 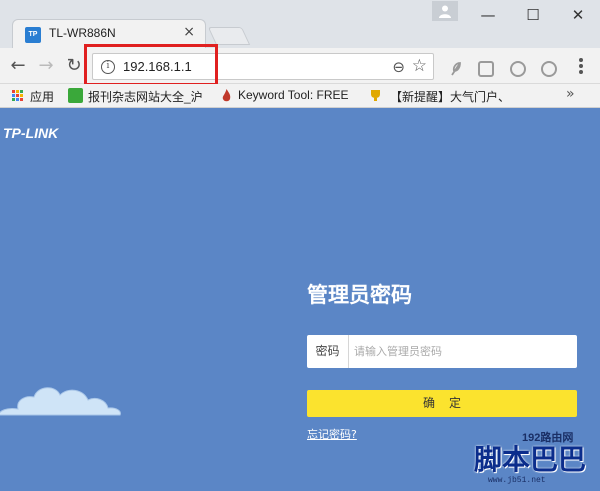 I want to click on forward-arrow-icon: →, so click(x=46, y=66).